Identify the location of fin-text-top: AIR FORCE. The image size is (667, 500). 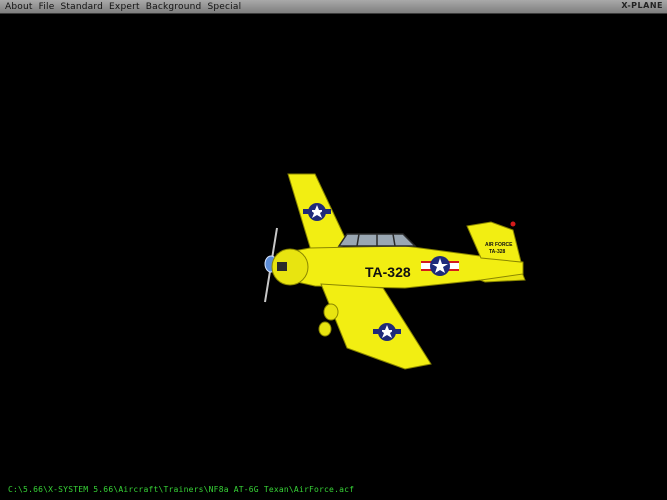
(499, 245).